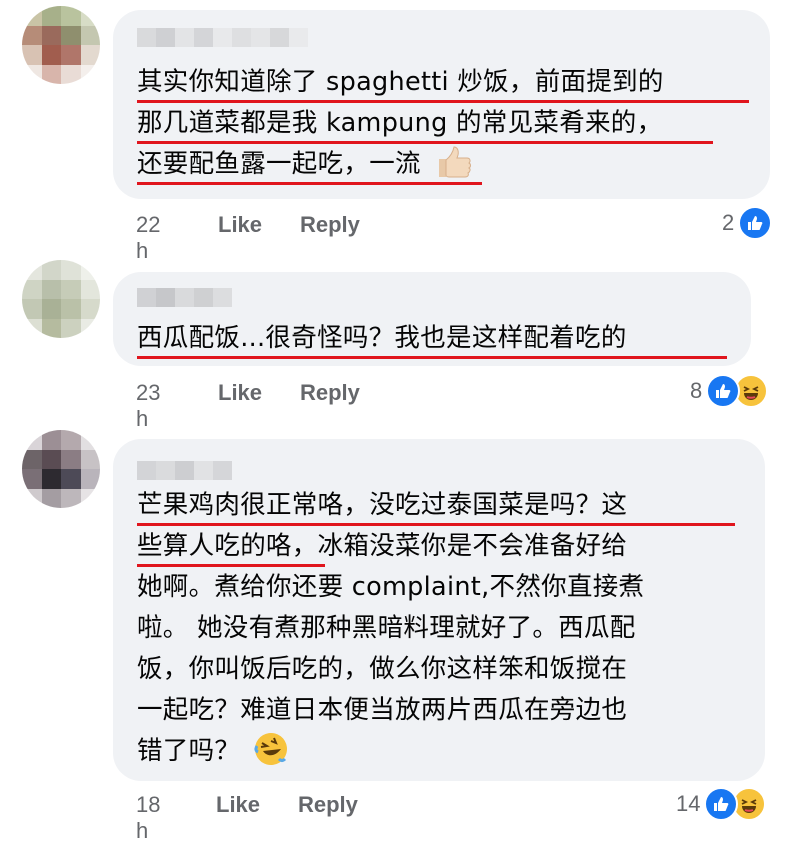  What do you see at coordinates (148, 238) in the screenshot?
I see `timestamp: 22 h` at bounding box center [148, 238].